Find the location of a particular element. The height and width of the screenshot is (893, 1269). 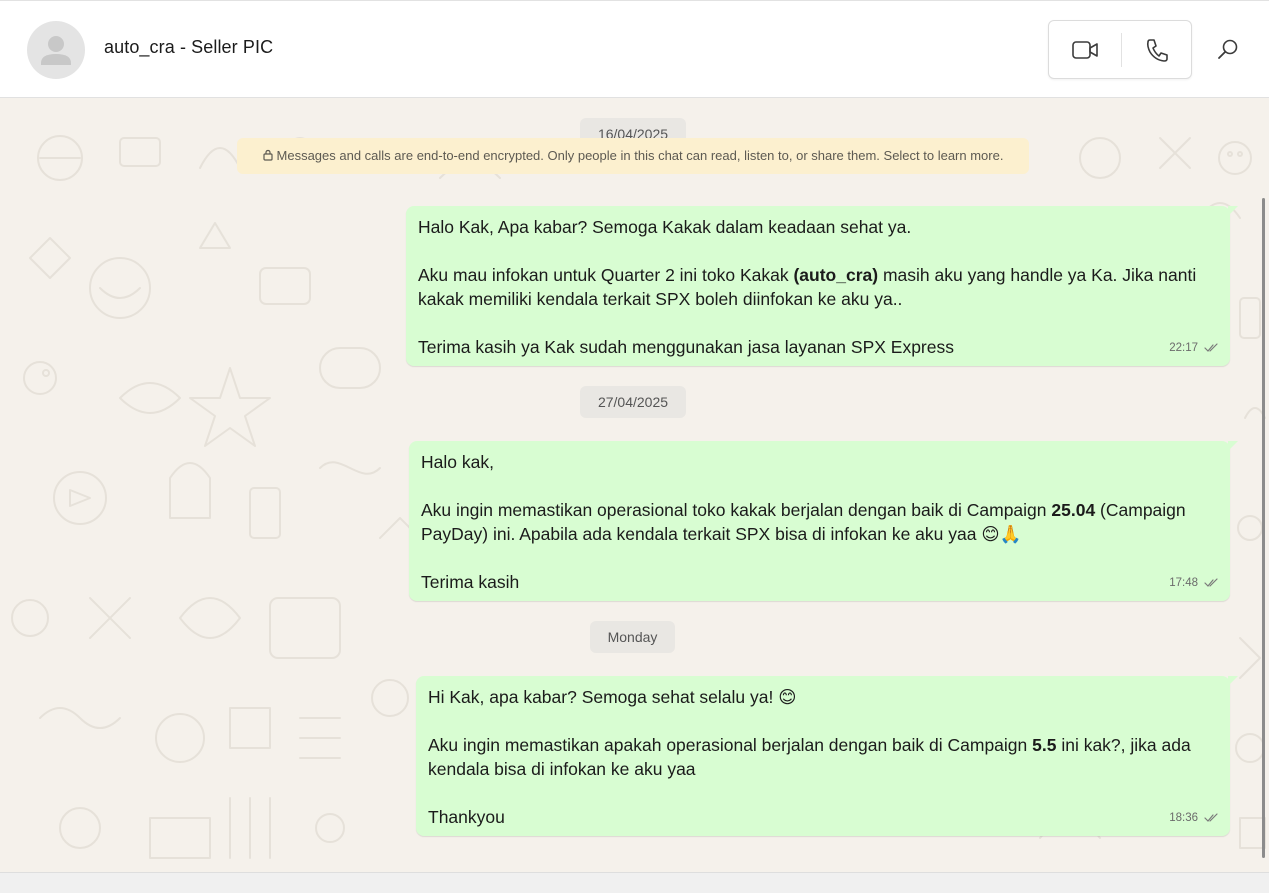

message-time: 22:17 is located at coordinates (1183, 348).